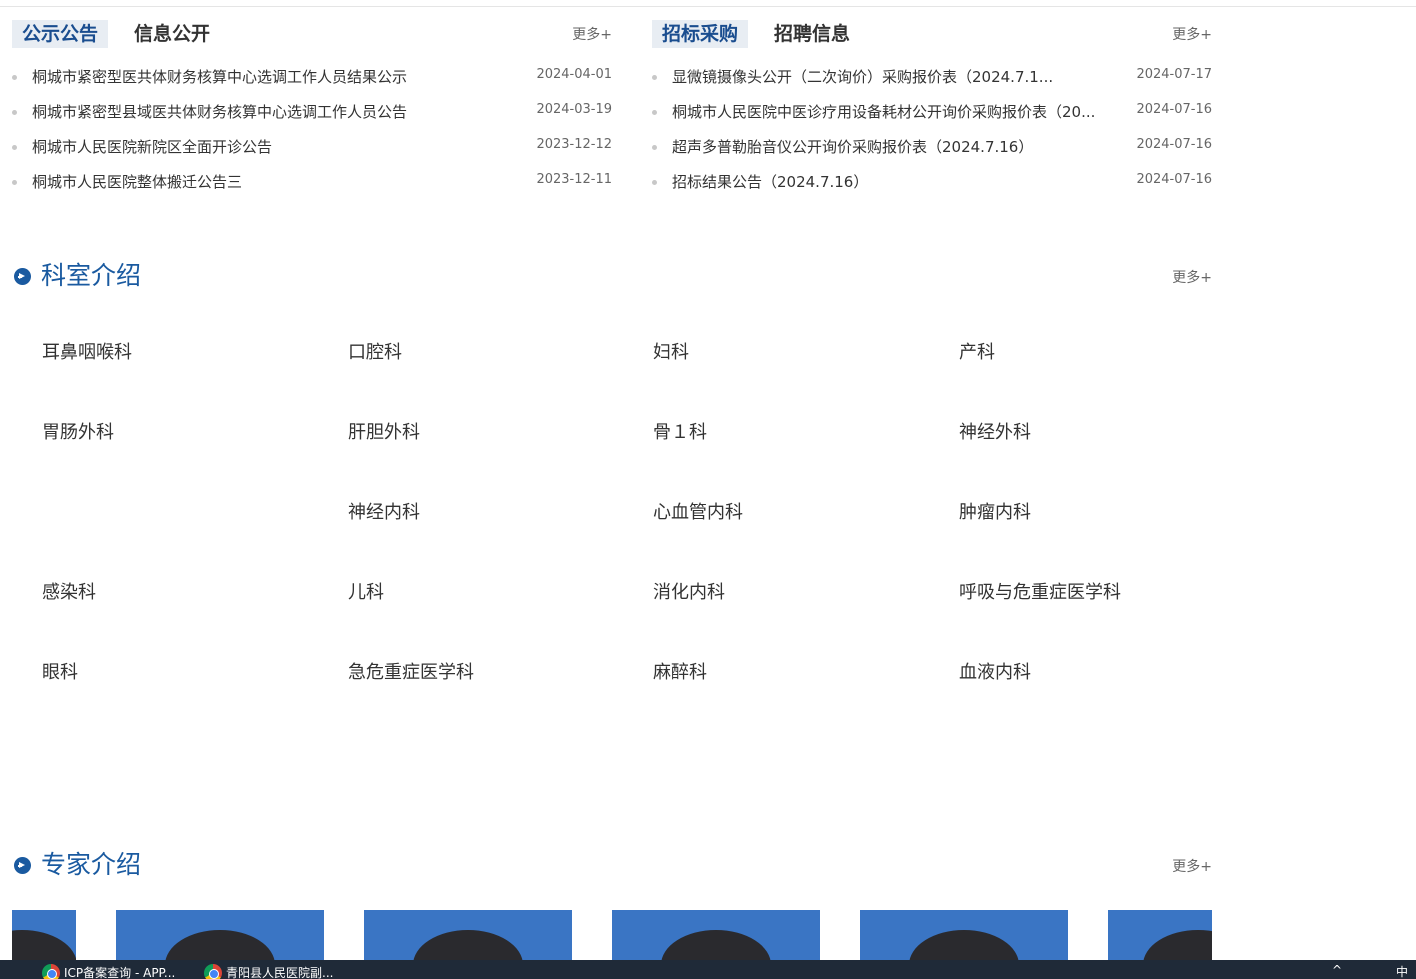 The image size is (1416, 979). I want to click on department-link: 骨１科, so click(680, 431).